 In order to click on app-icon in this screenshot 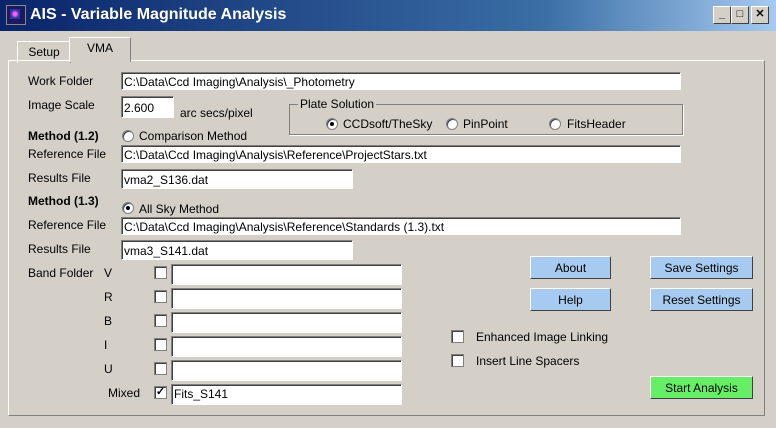, I will do `click(16, 15)`.